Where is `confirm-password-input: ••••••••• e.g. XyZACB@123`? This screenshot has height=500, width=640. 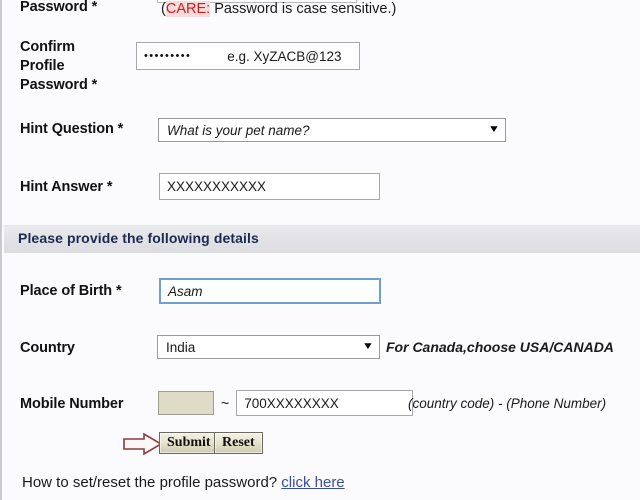
confirm-password-input: ••••••••• e.g. XyZACB@123 is located at coordinates (248, 56).